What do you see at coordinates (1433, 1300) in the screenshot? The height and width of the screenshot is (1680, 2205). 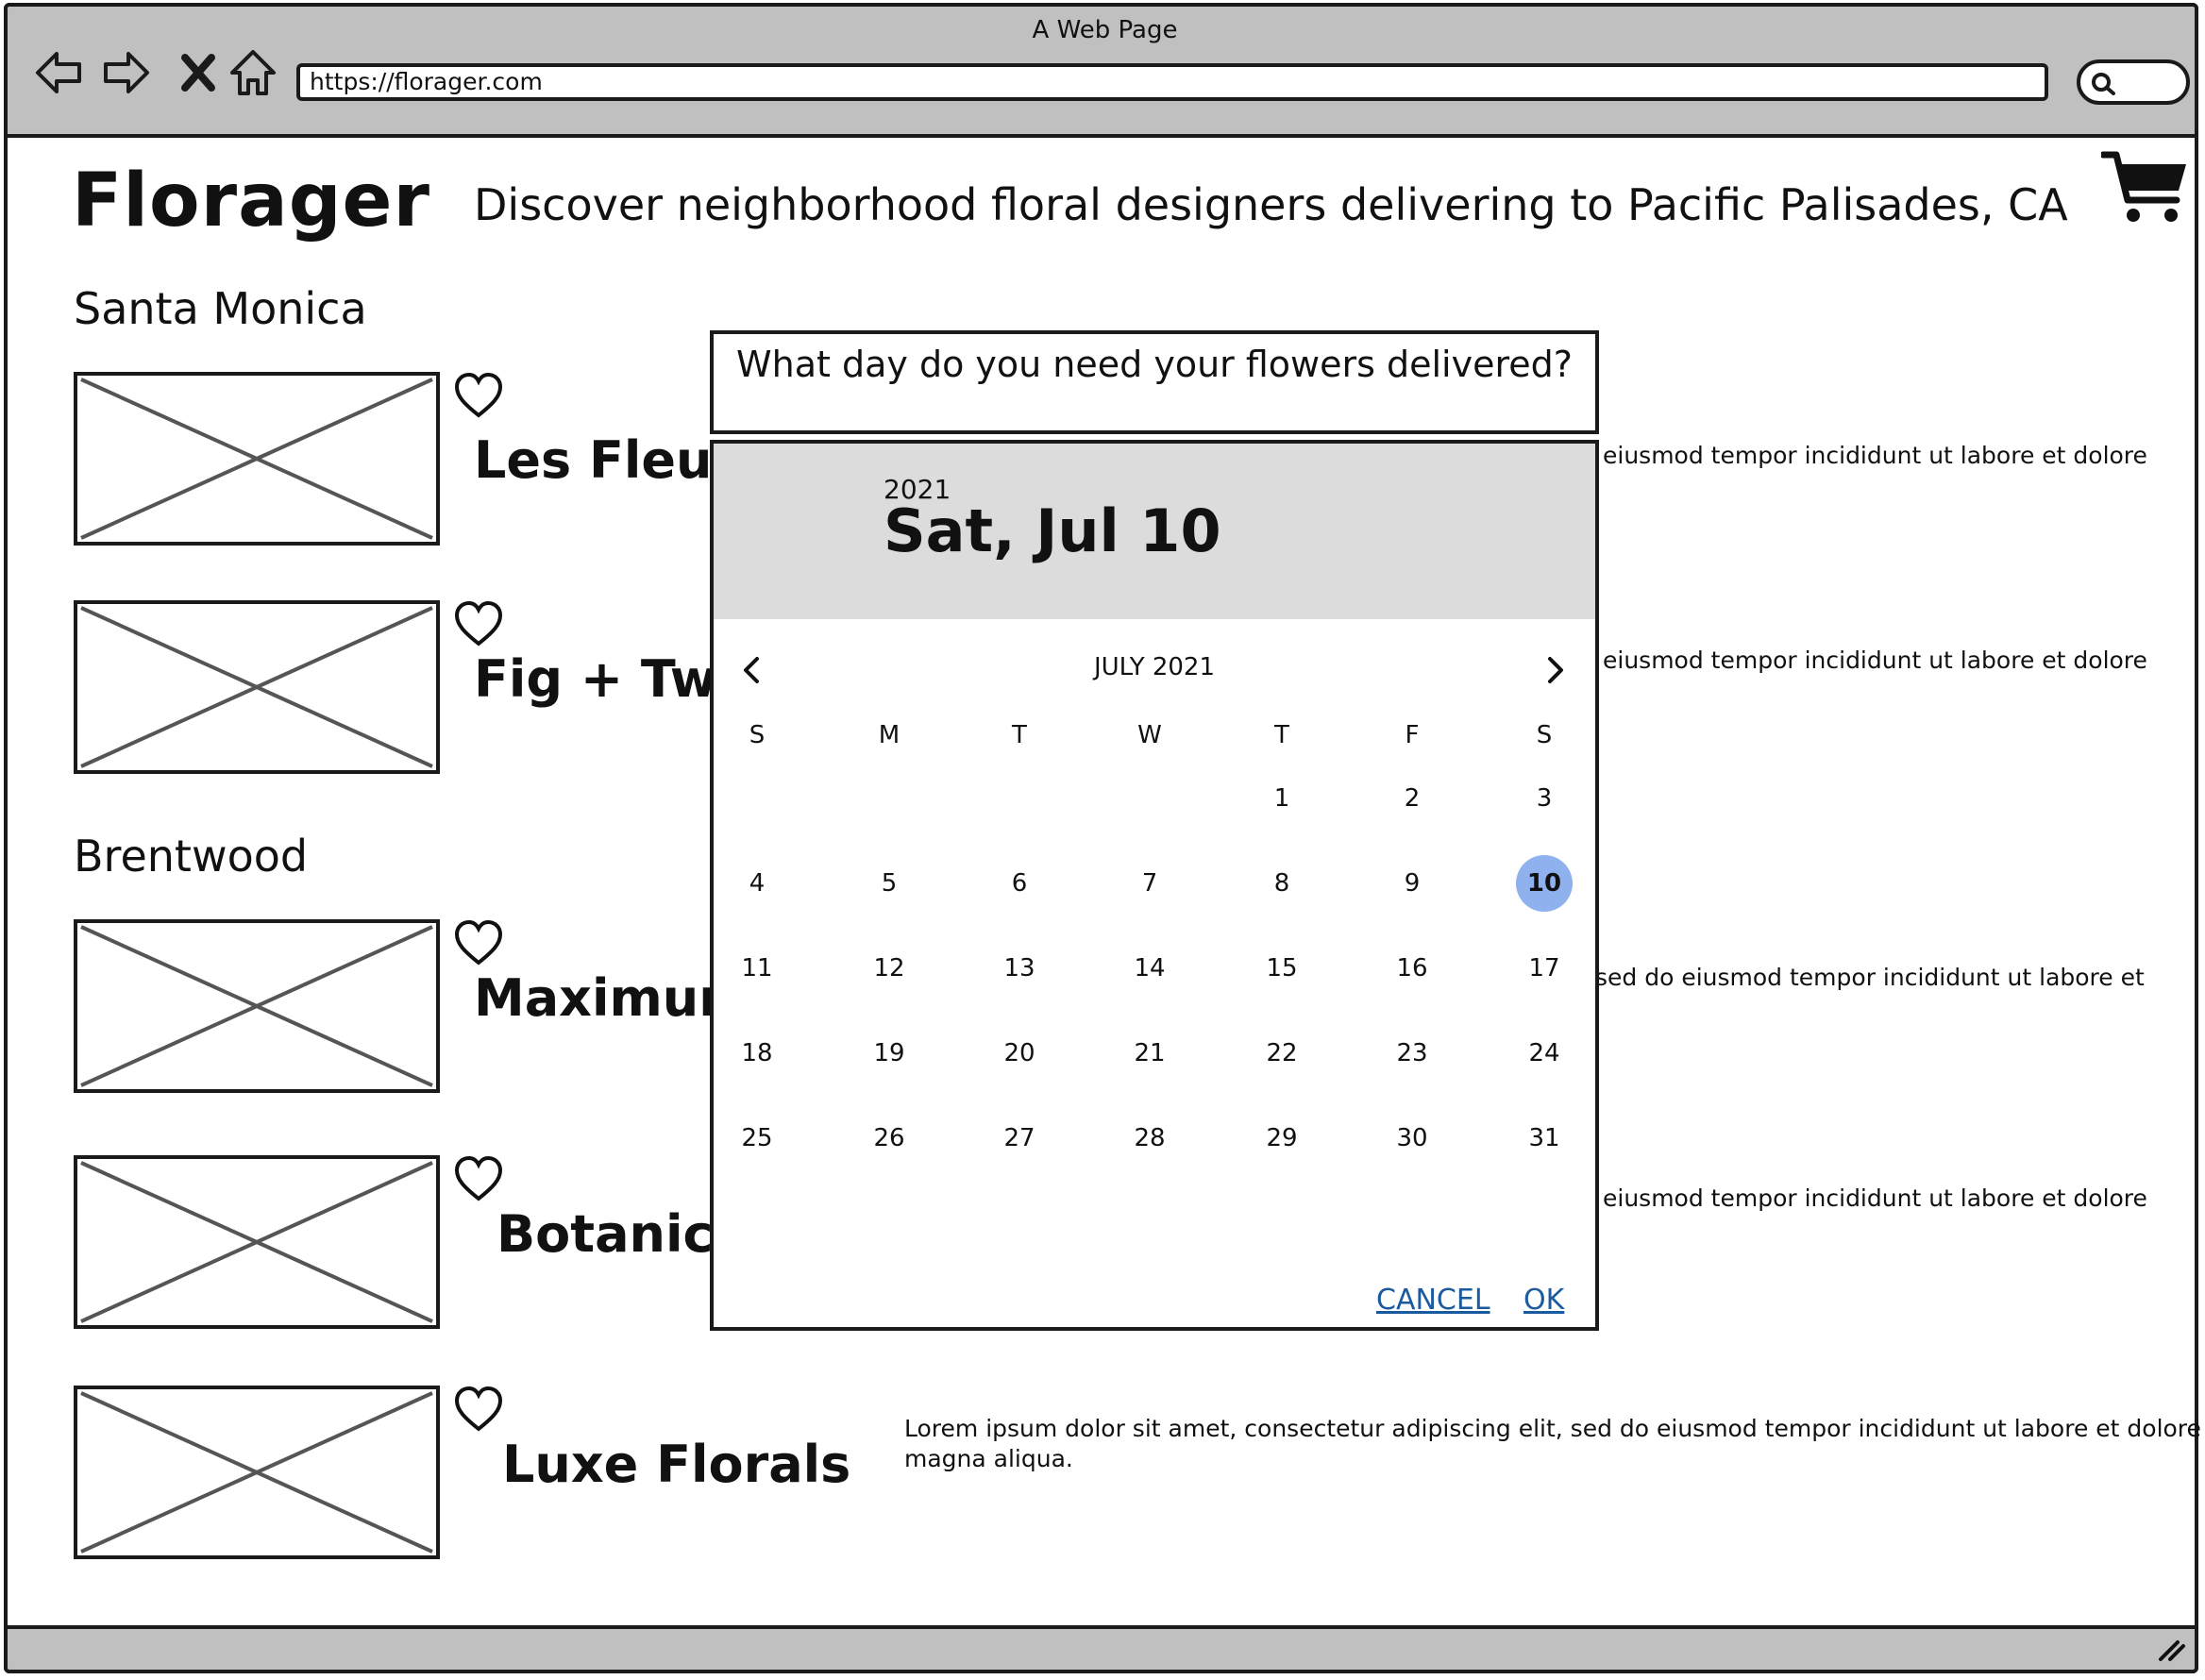 I see `cancel-button: CANCEL` at bounding box center [1433, 1300].